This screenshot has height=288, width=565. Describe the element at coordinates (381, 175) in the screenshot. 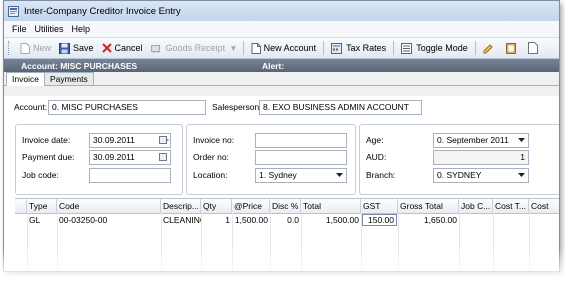

I see `branch-label: Branch:` at that location.